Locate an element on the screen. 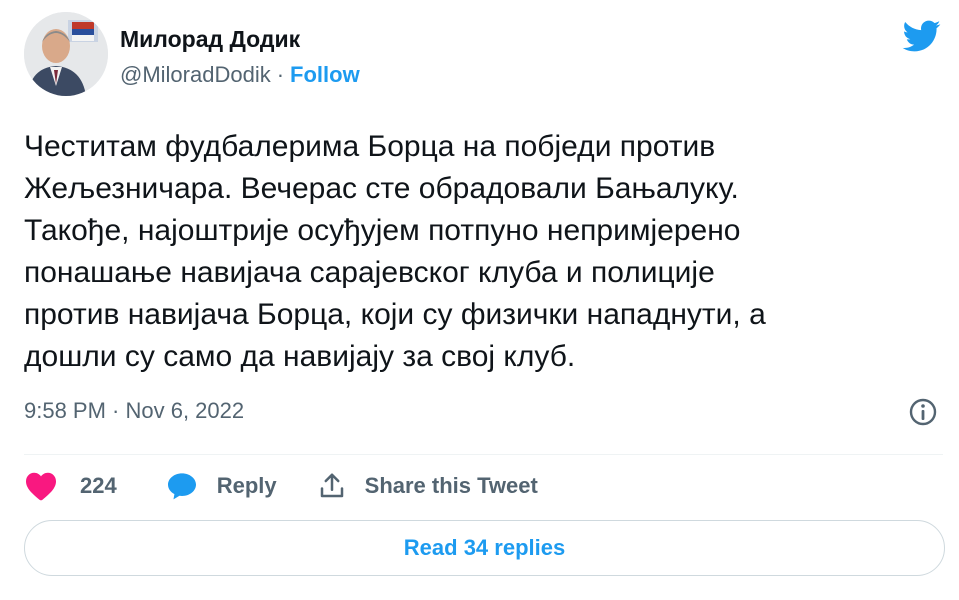  like-button: 224 is located at coordinates (70, 486).